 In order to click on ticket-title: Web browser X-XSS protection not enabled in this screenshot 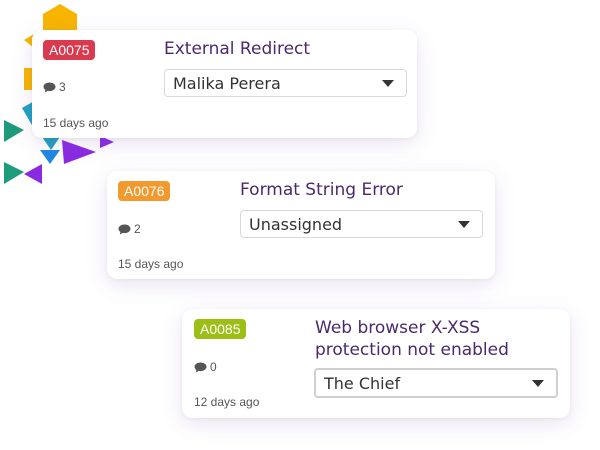, I will do `click(430, 339)`.